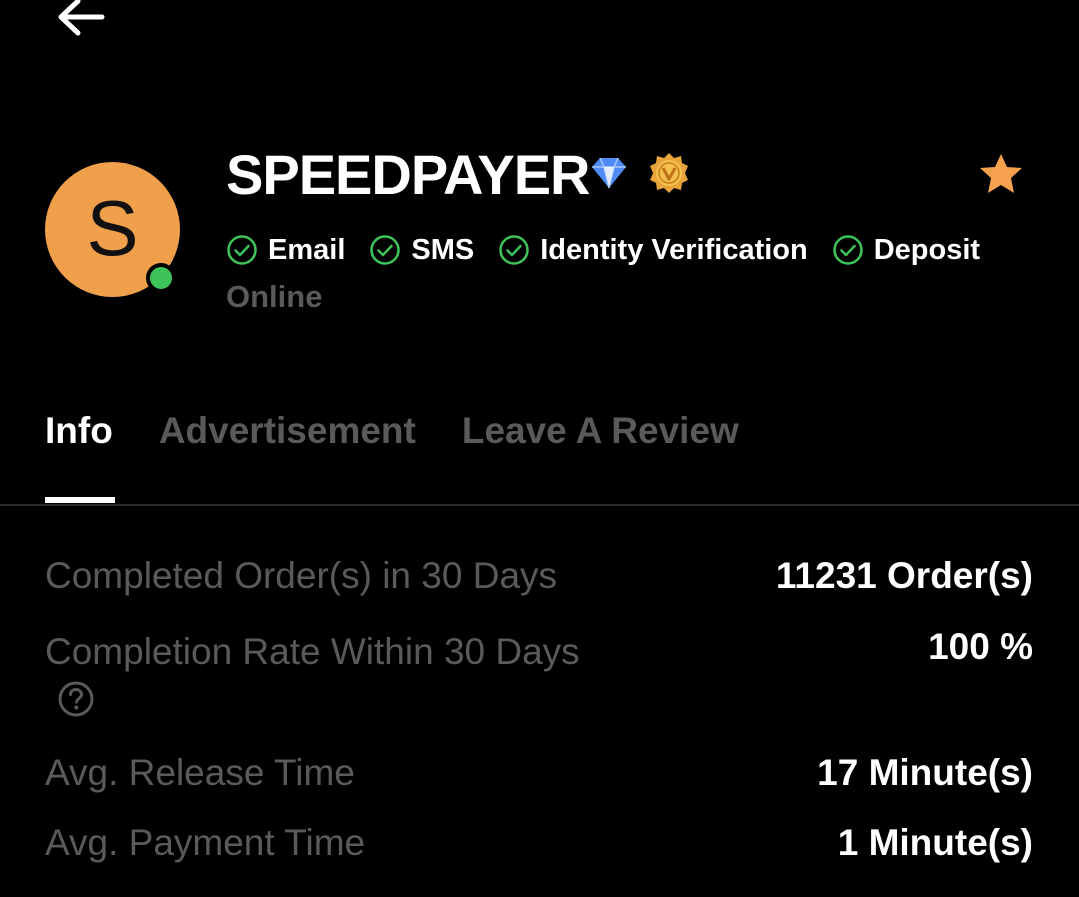  Describe the element at coordinates (80, 500) in the screenshot. I see `active-tab-indicator` at that location.